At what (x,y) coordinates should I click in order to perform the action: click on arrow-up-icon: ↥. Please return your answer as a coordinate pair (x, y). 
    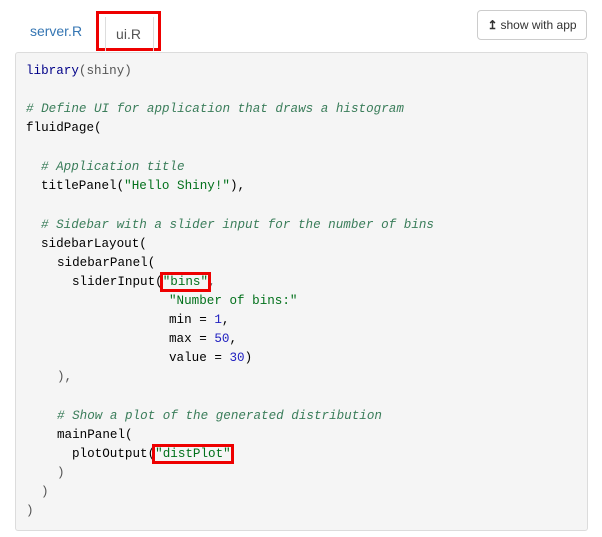
    Looking at the image, I should click on (492, 25).